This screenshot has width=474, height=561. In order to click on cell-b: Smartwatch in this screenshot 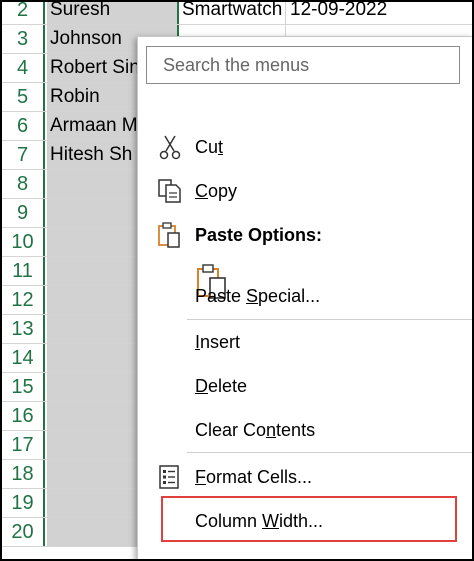, I will do `click(231, 13)`.